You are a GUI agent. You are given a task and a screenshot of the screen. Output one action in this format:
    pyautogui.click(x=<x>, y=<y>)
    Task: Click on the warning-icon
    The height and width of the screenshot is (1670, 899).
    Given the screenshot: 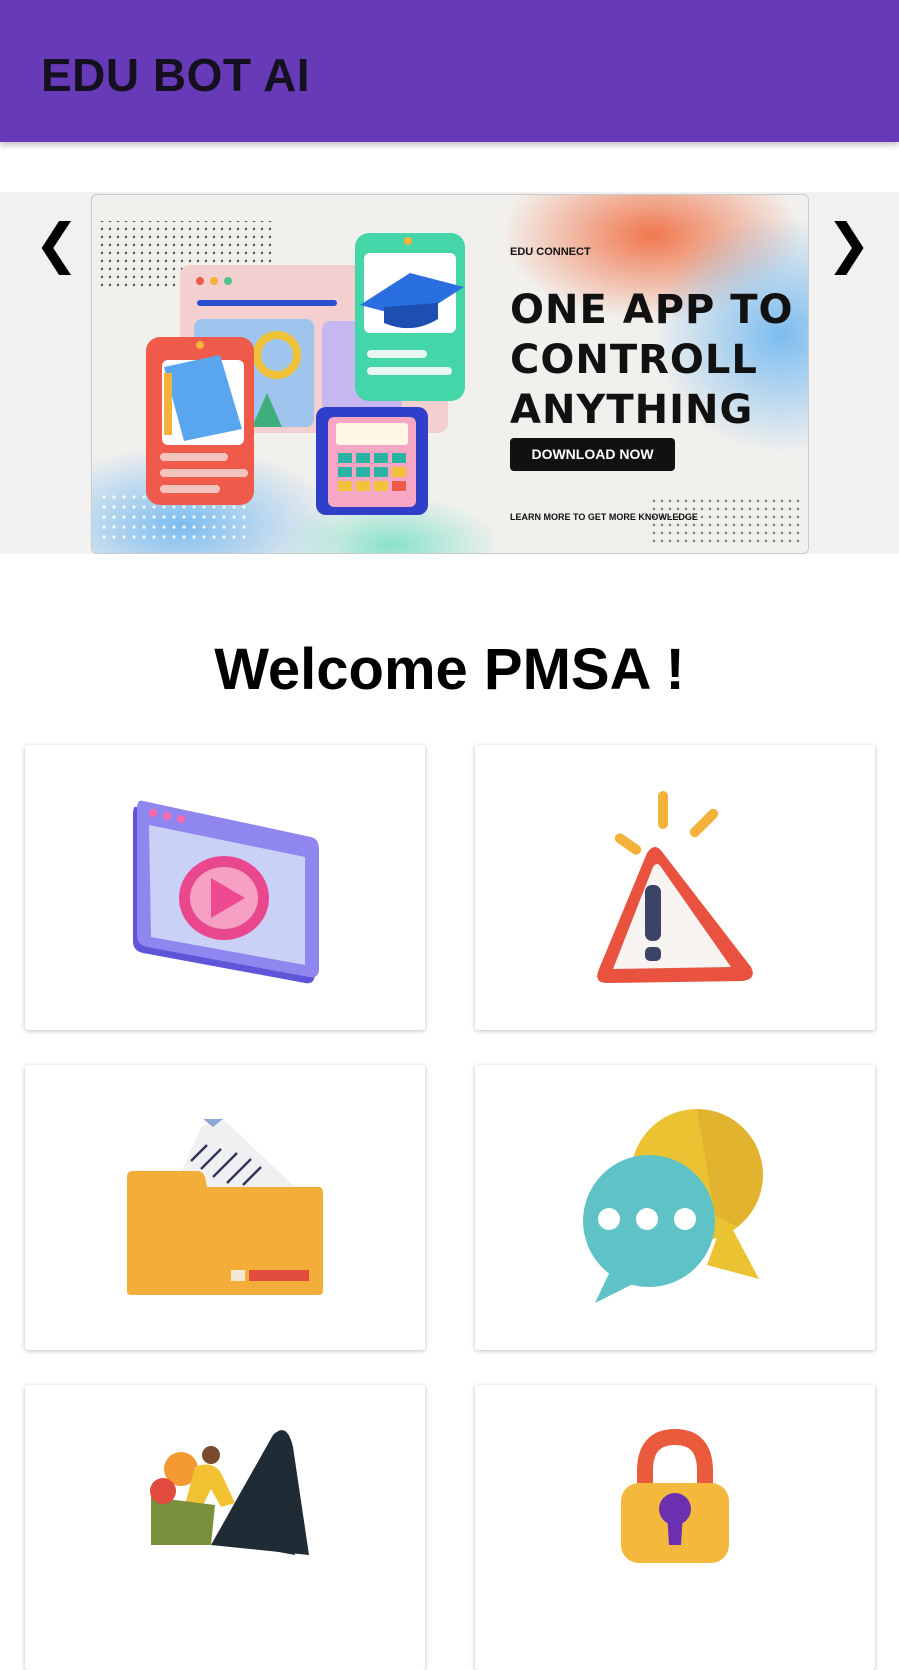 What is the action you would take?
    pyautogui.click(x=675, y=887)
    